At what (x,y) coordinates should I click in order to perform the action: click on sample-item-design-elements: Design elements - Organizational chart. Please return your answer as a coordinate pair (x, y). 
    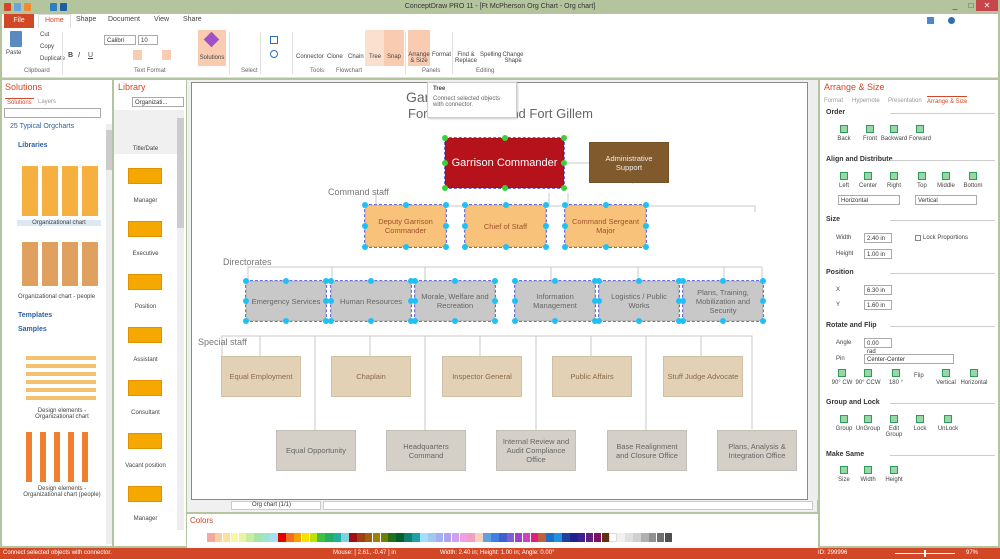
    Looking at the image, I should click on (62, 414).